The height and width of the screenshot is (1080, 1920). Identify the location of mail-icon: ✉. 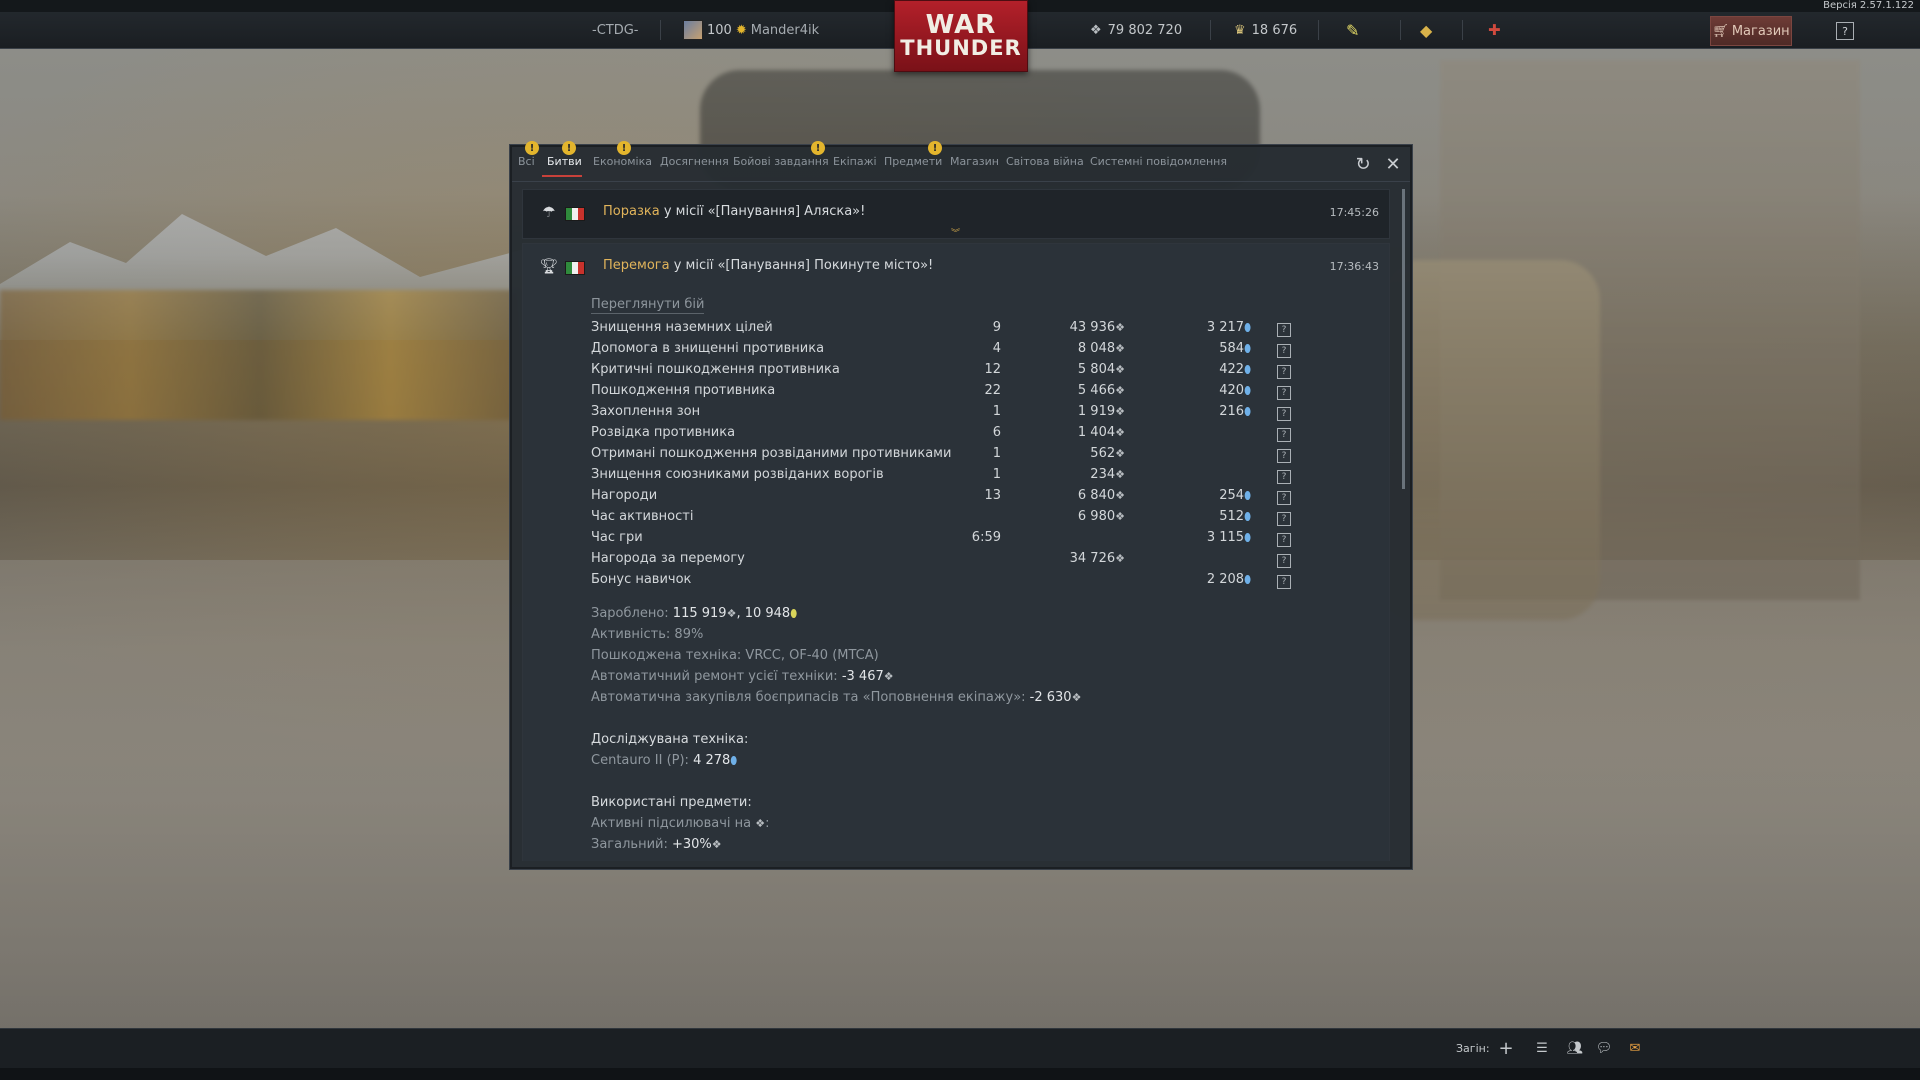
(1635, 1048).